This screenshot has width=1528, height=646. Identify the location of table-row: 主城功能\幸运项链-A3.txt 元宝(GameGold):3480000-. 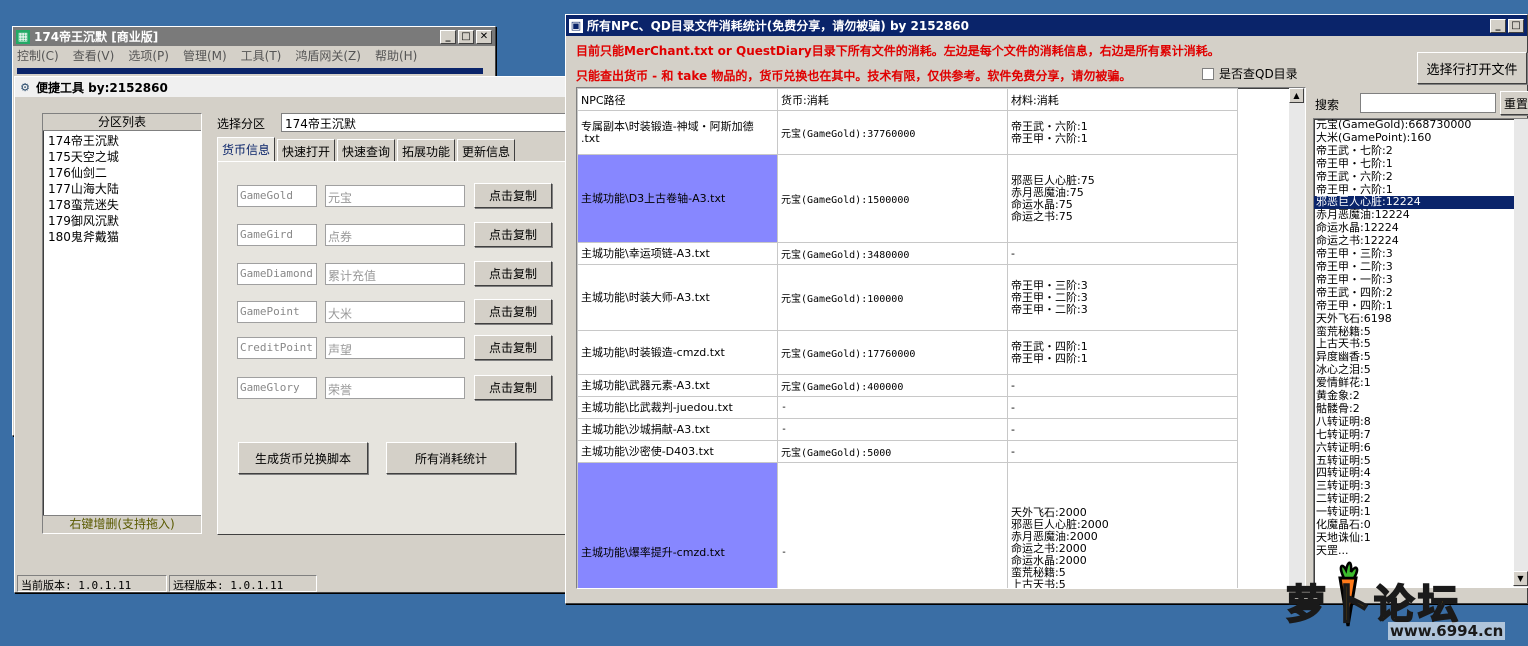
(907, 253).